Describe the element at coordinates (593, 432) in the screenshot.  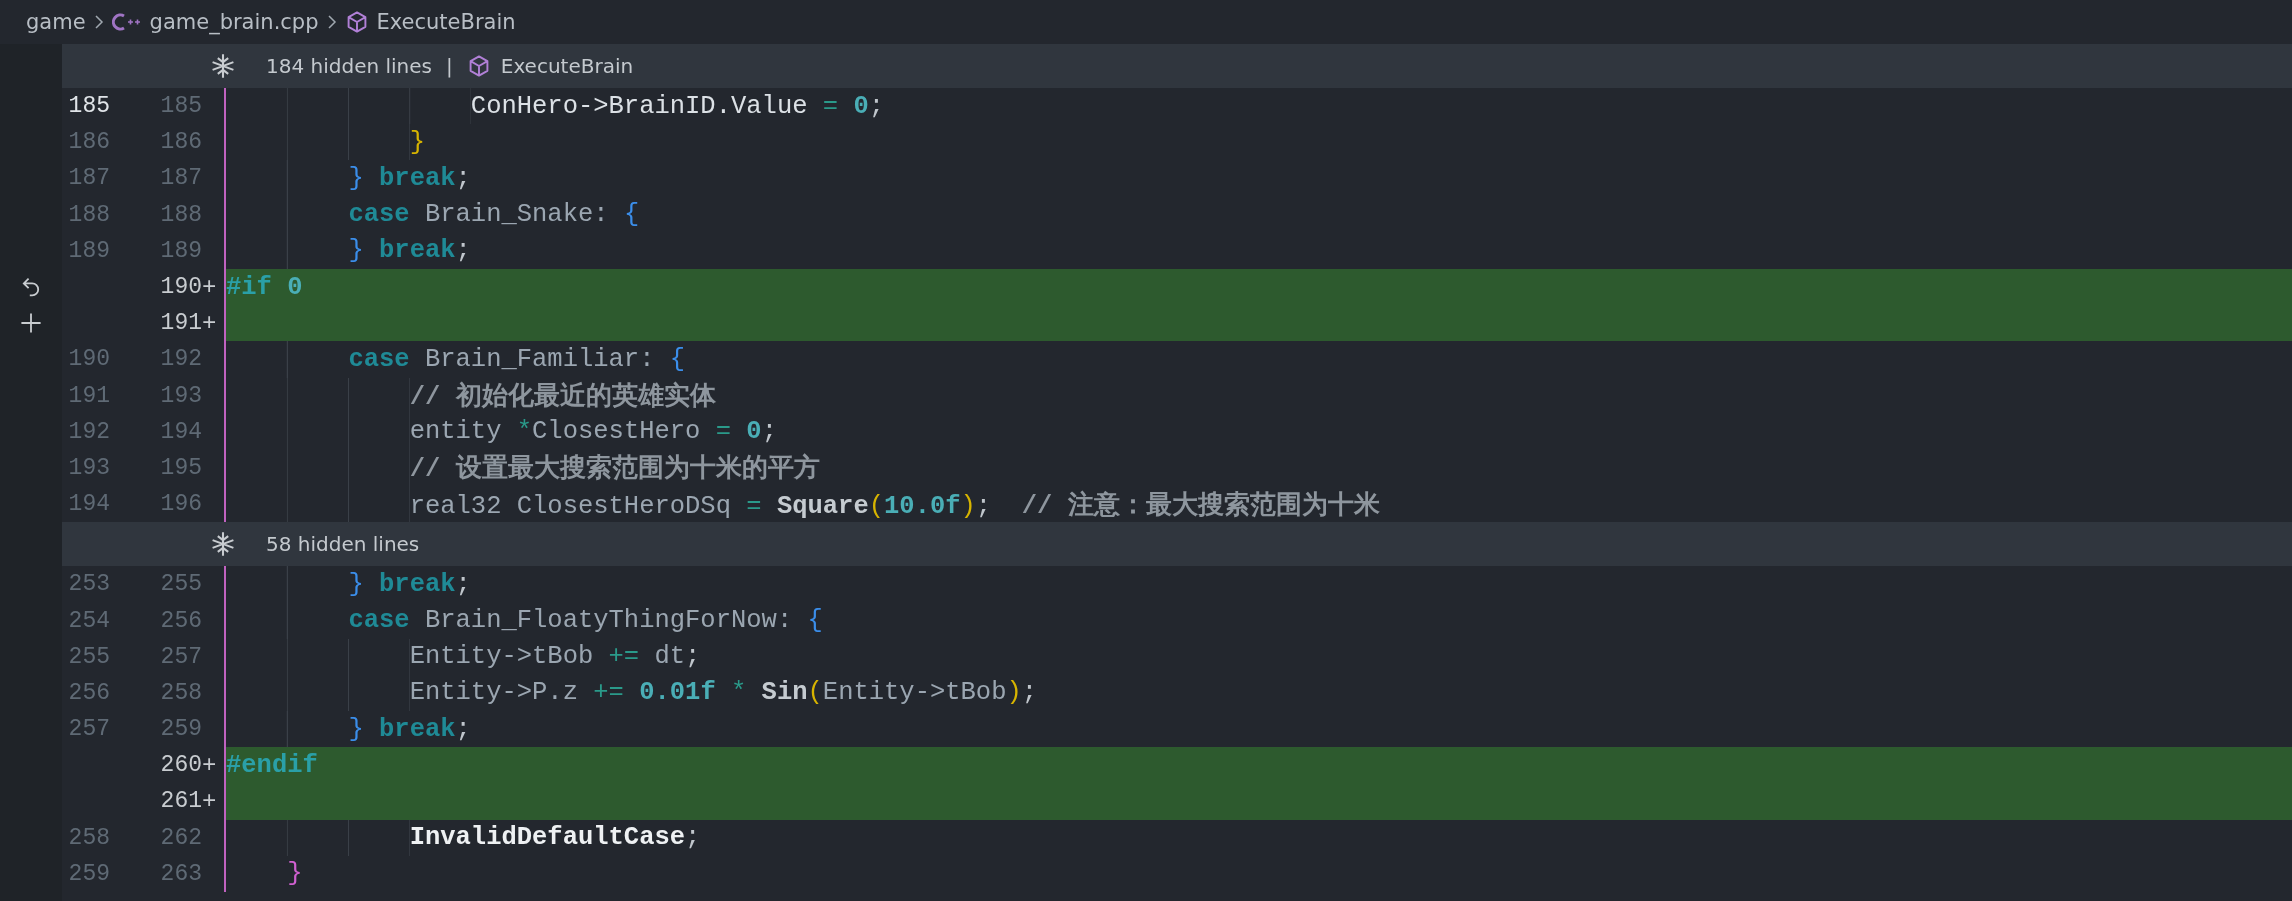
I see `code-line: entity *ClosestHero = 0;` at that location.